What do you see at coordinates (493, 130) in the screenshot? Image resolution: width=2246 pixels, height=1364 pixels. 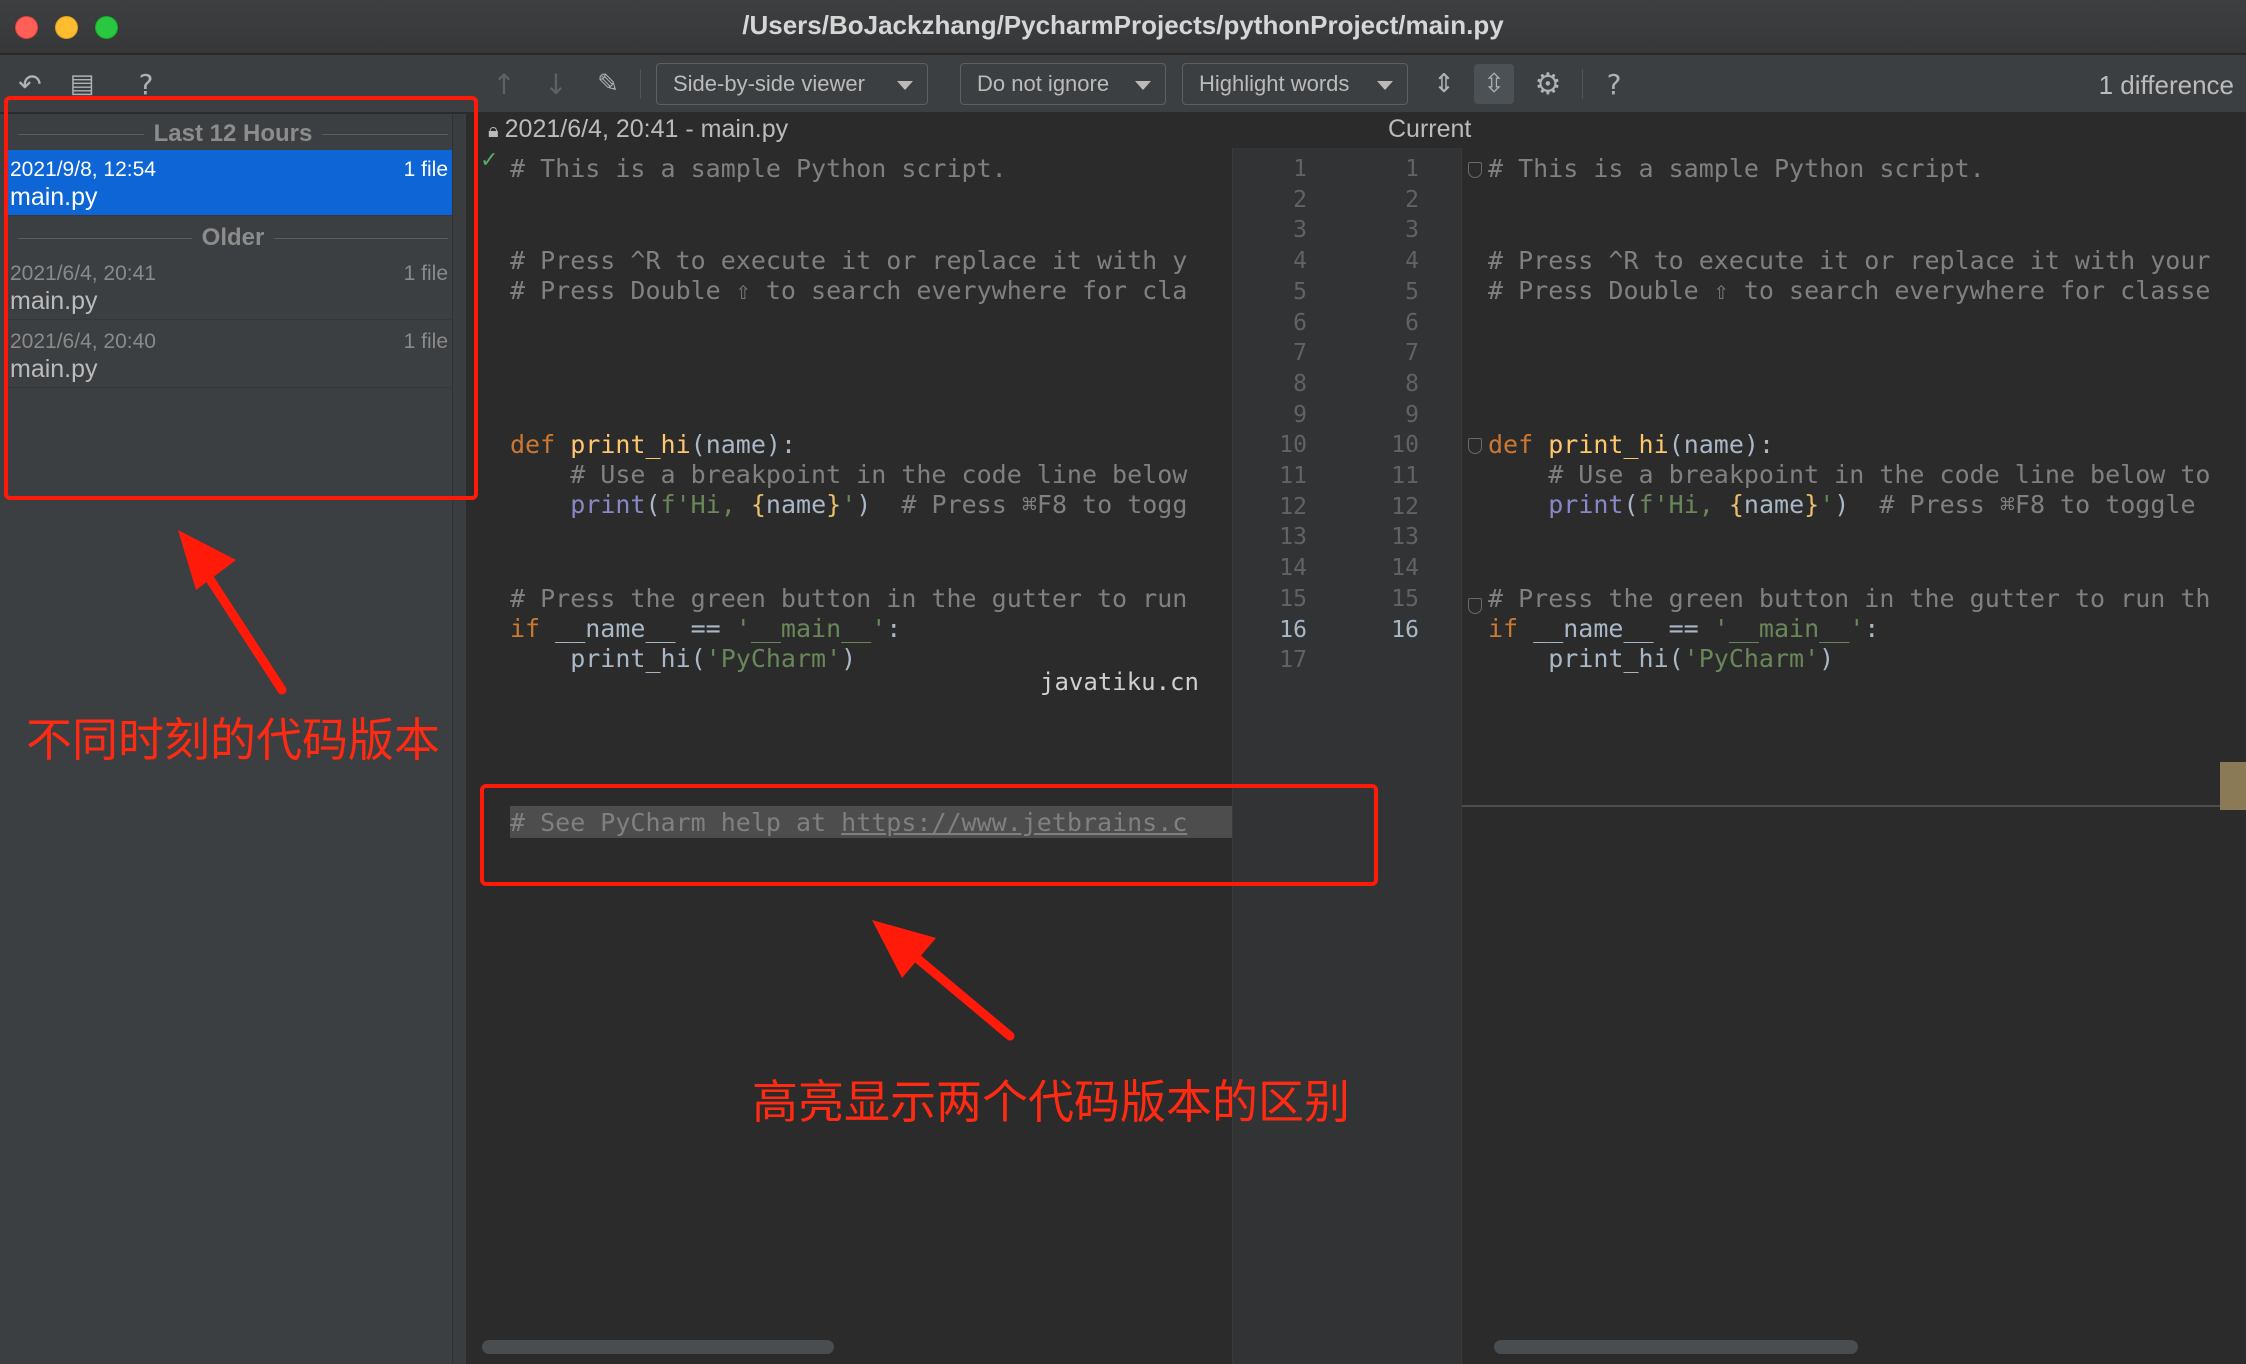 I see `lock-icon: 🔒︎` at bounding box center [493, 130].